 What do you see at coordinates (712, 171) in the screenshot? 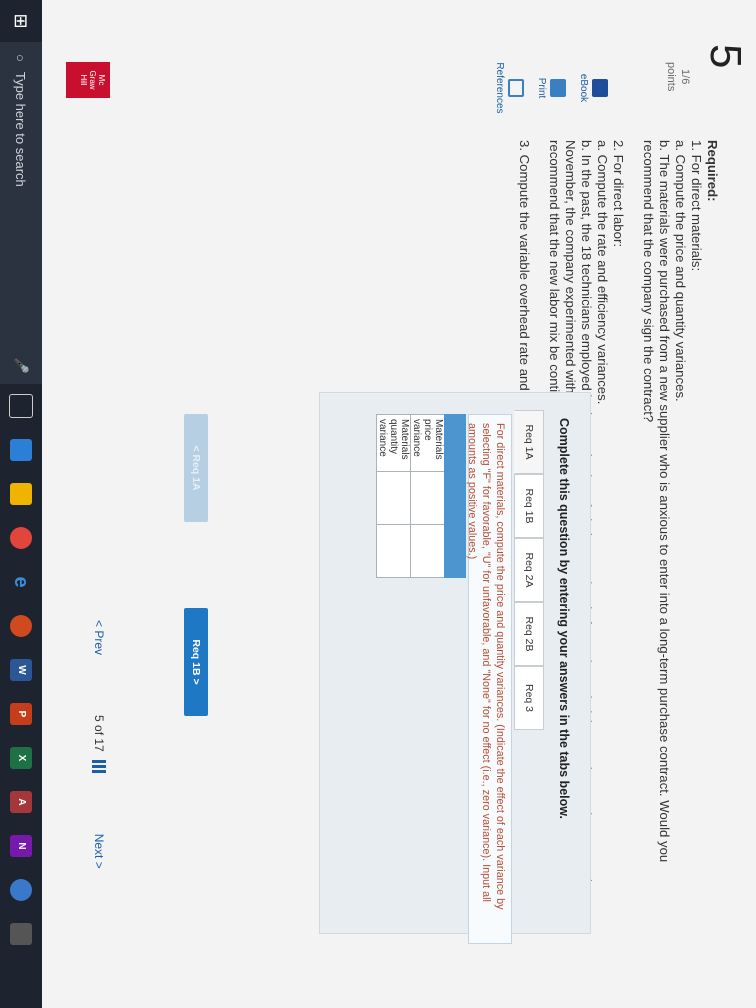
I see `required-heading: Required:` at bounding box center [712, 171].